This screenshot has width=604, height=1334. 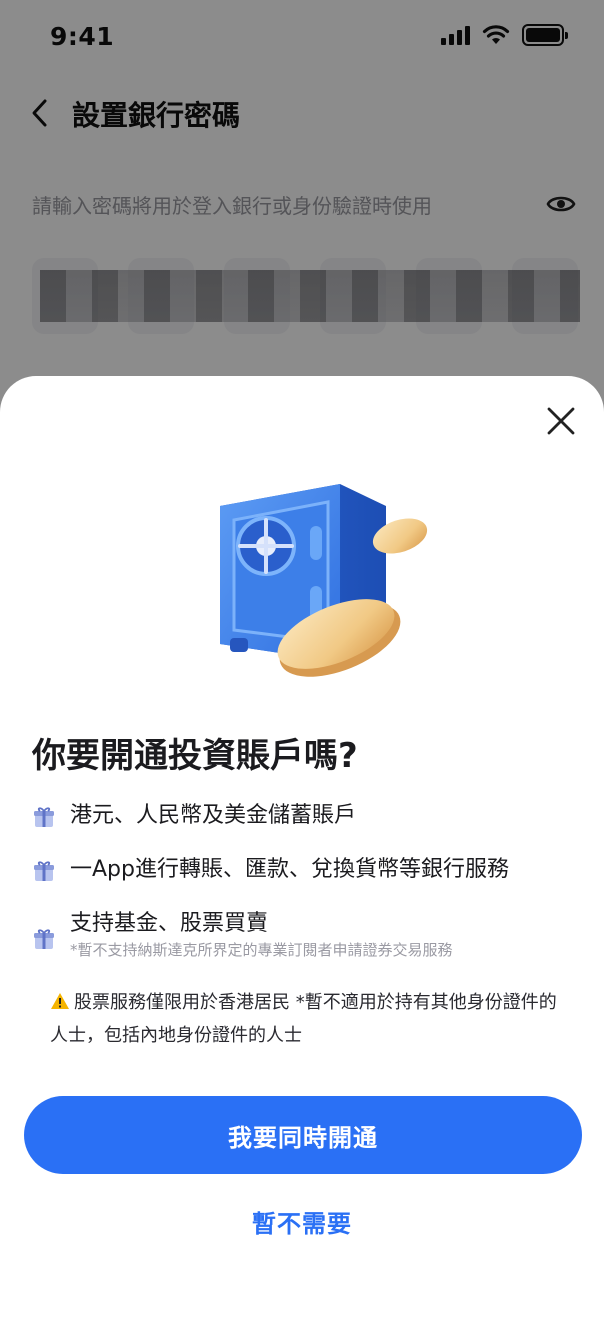 What do you see at coordinates (324, 580) in the screenshot?
I see `safe-illustration` at bounding box center [324, 580].